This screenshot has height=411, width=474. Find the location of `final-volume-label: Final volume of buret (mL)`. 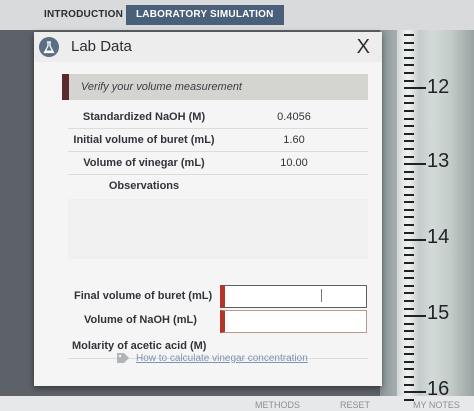

final-volume-label: Final volume of buret (mL) is located at coordinates (143, 296).